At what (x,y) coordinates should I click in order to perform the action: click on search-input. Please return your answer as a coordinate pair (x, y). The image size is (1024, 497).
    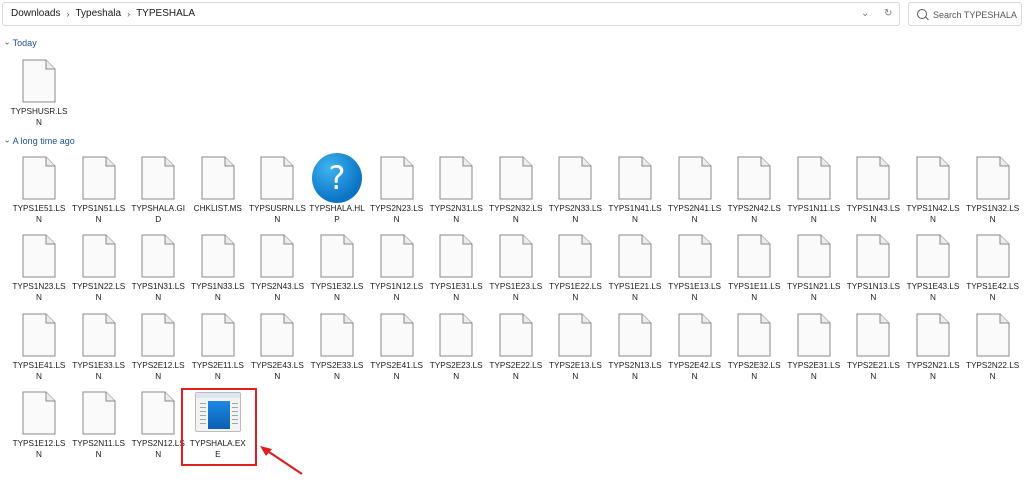
    Looking at the image, I should click on (977, 14).